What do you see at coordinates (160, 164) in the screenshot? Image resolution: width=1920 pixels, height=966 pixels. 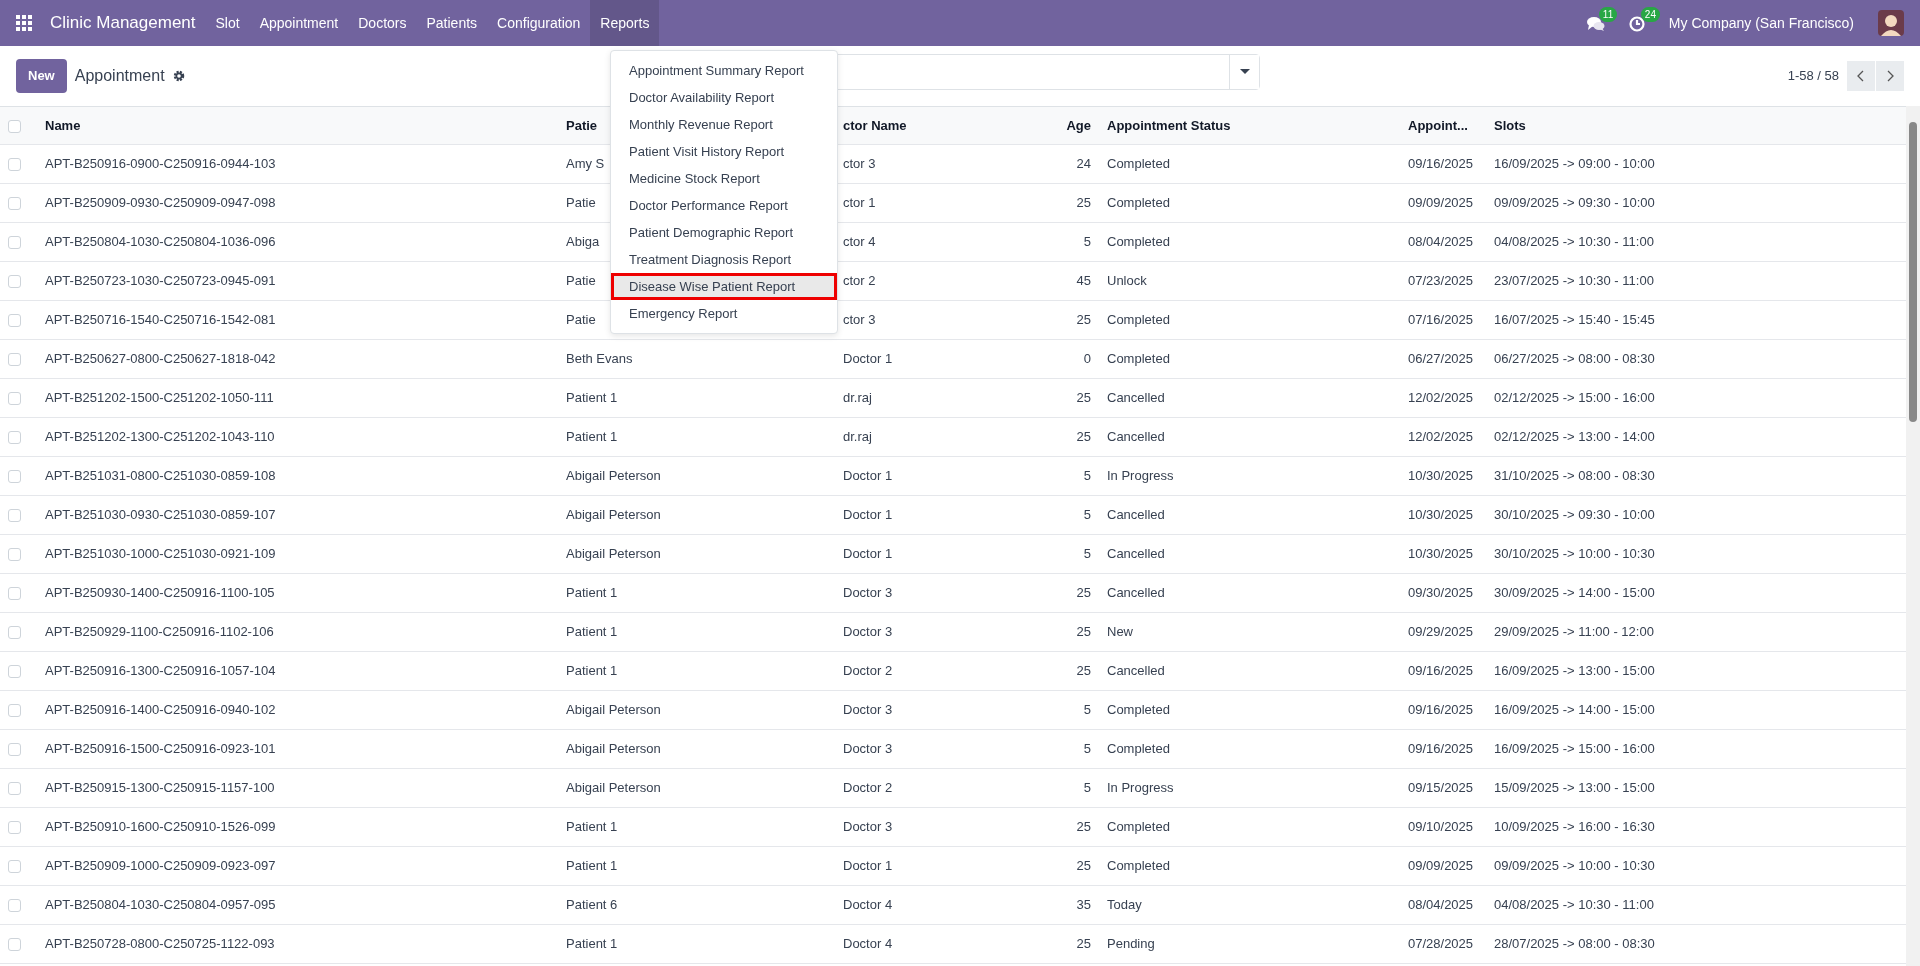 I see `table-cell: APT-B250916-0900-C250916-0944-103` at bounding box center [160, 164].